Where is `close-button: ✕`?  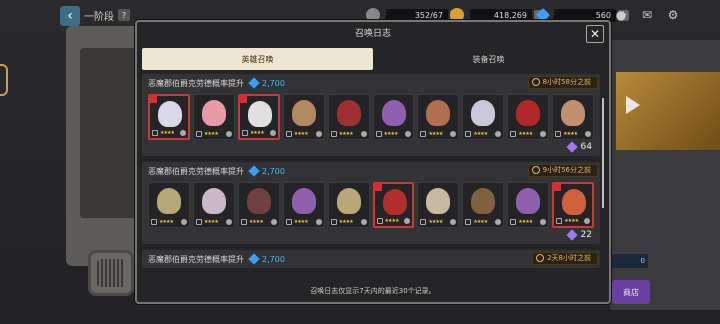
close-button: ✕ is located at coordinates (595, 34).